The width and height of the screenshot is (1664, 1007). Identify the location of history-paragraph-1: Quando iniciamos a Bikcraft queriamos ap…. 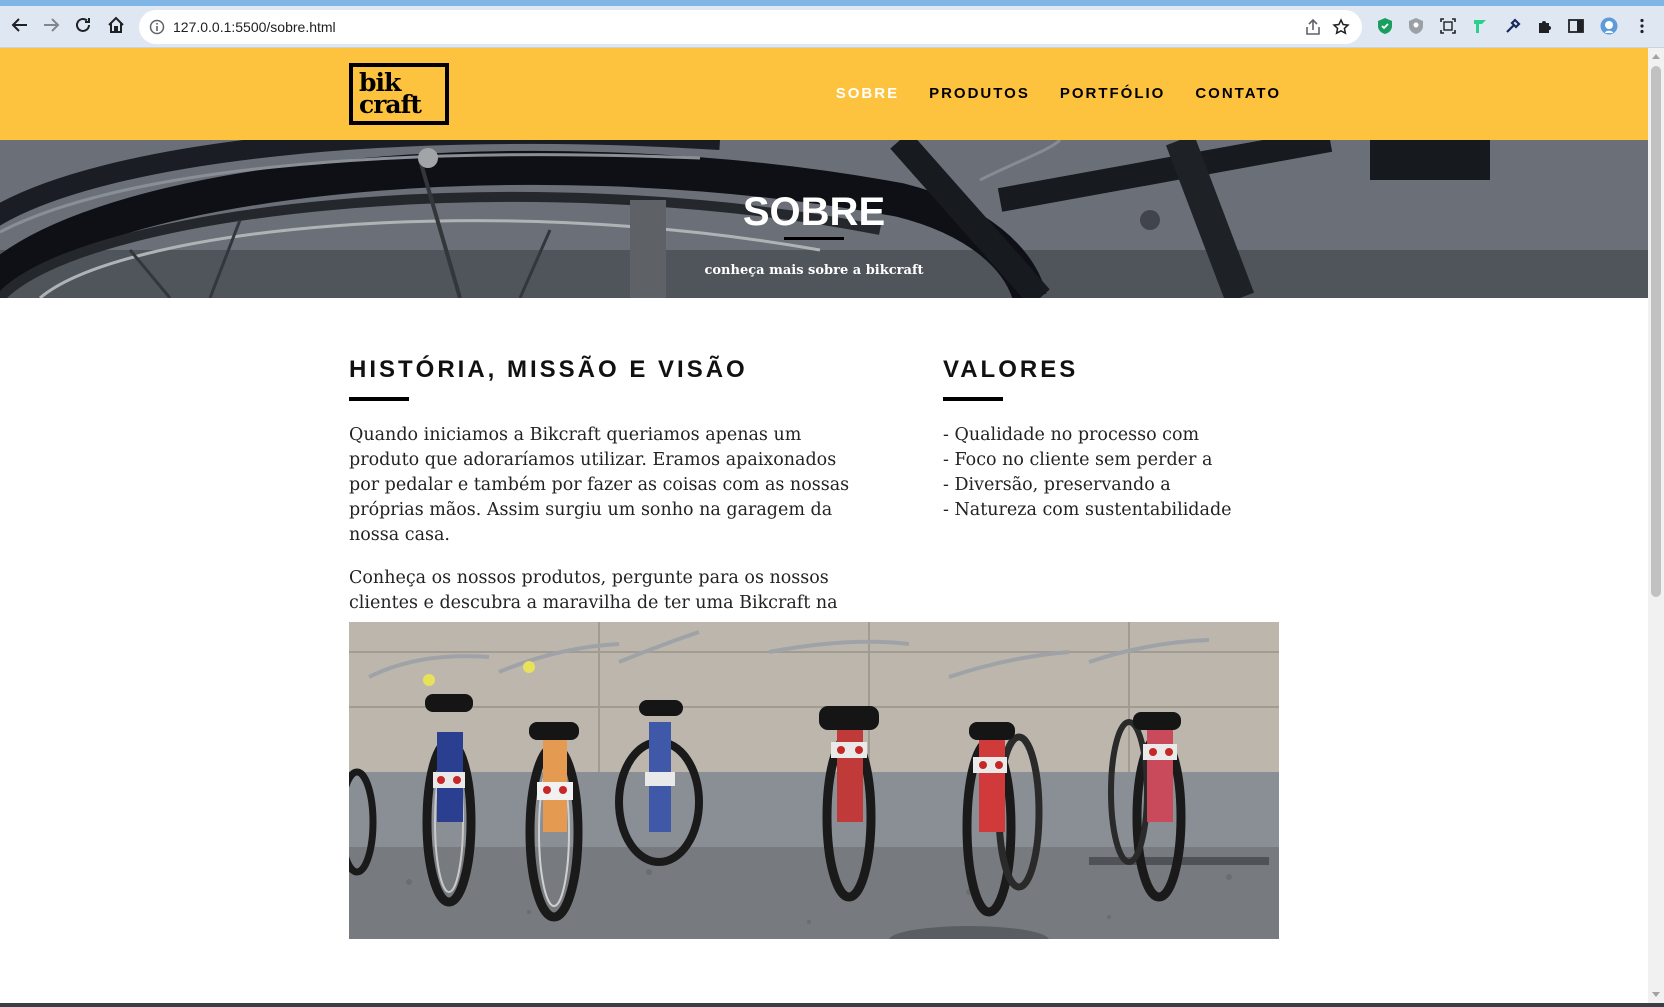
(599, 485).